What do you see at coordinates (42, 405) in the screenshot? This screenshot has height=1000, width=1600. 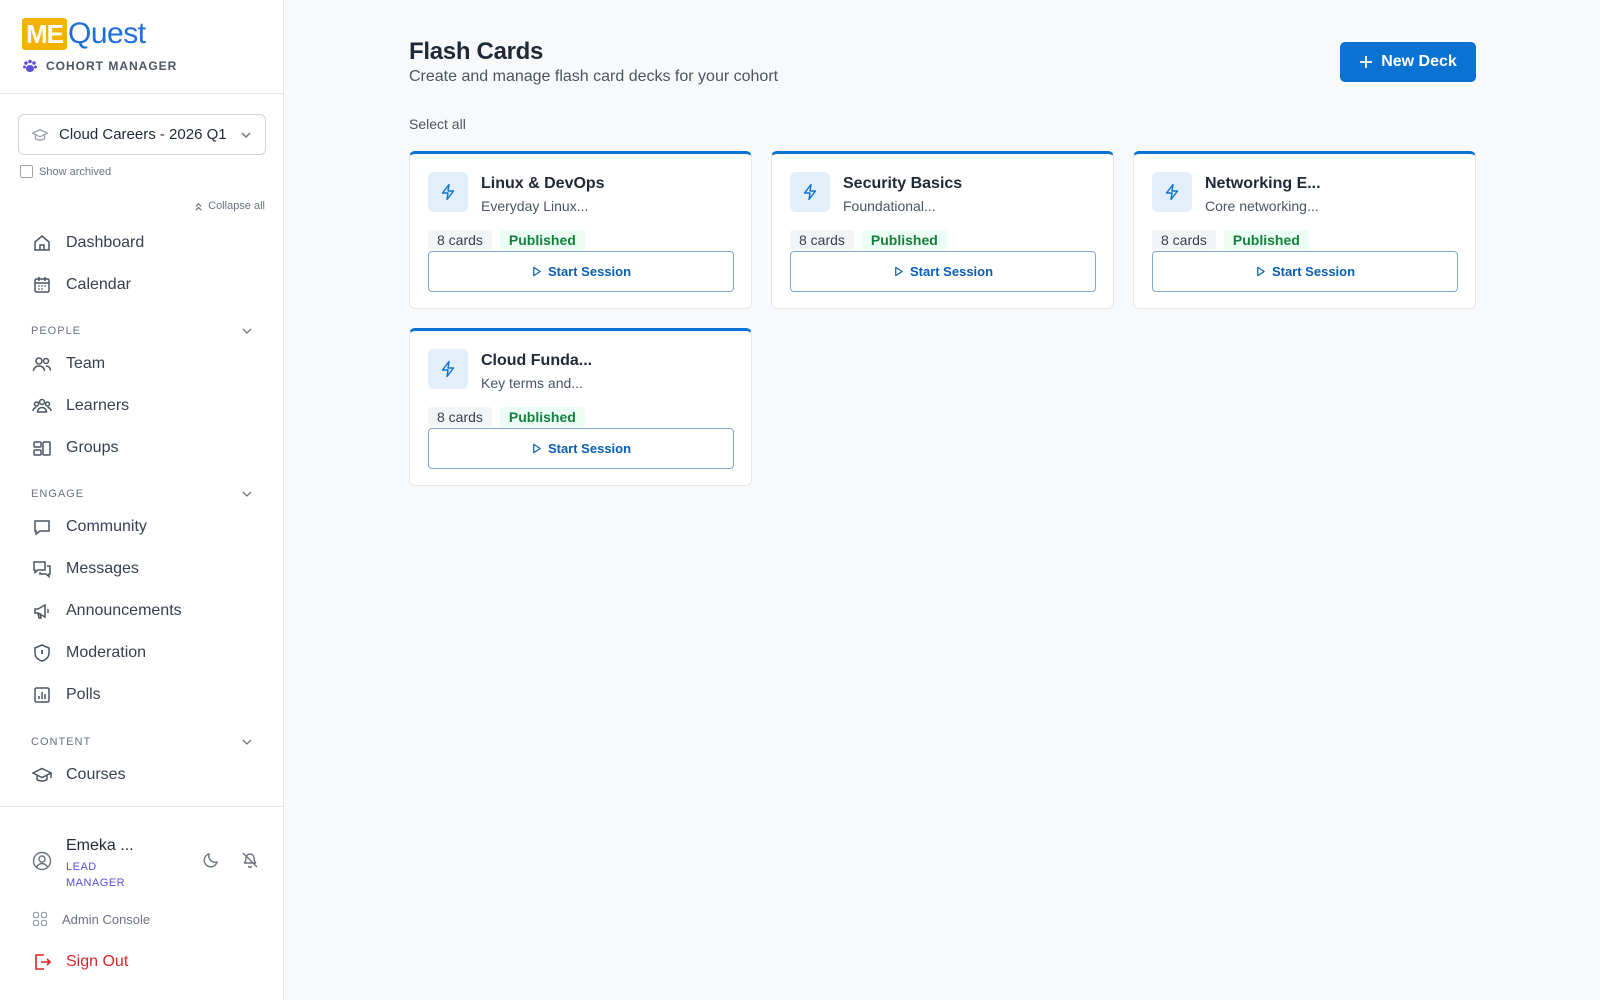 I see `user-group-icon` at bounding box center [42, 405].